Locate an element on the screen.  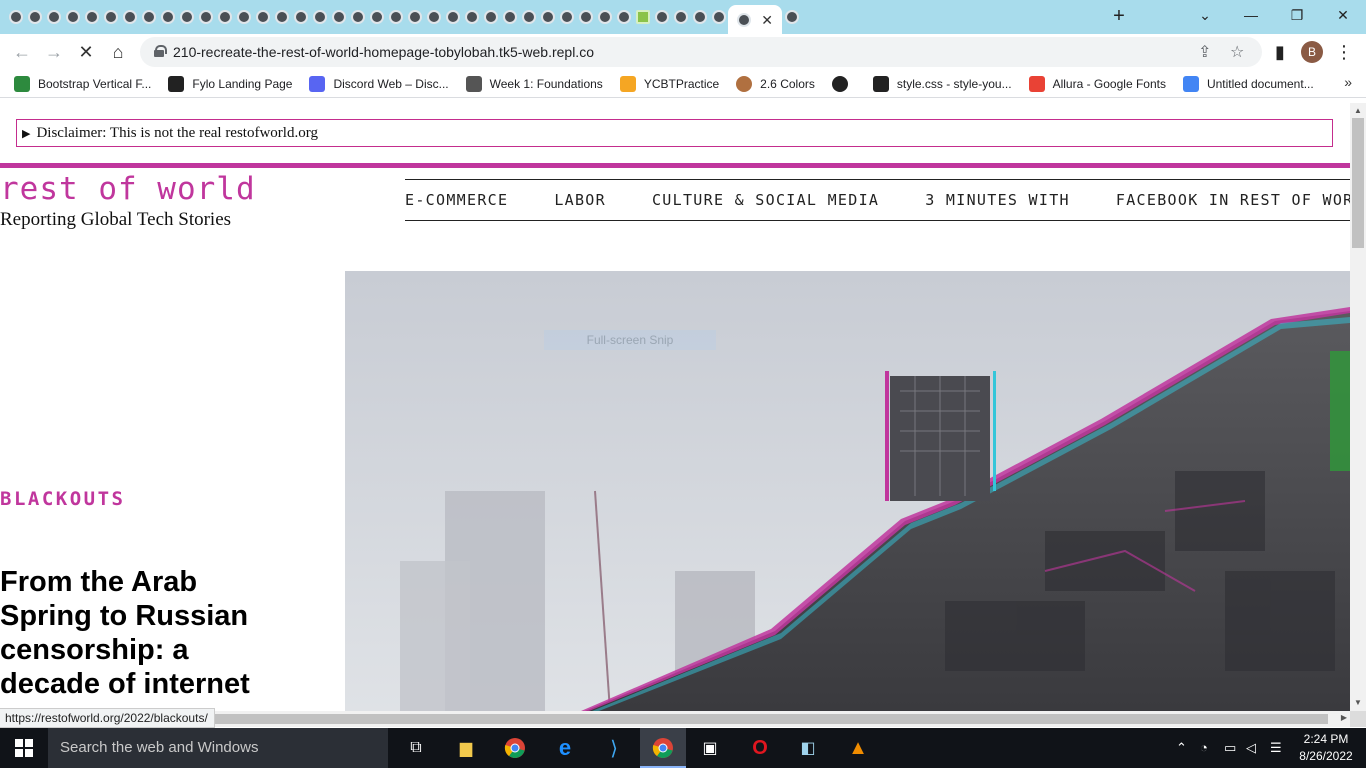
scroll-down-arrow-icon: ▼ is located at coordinates (1358, 702).